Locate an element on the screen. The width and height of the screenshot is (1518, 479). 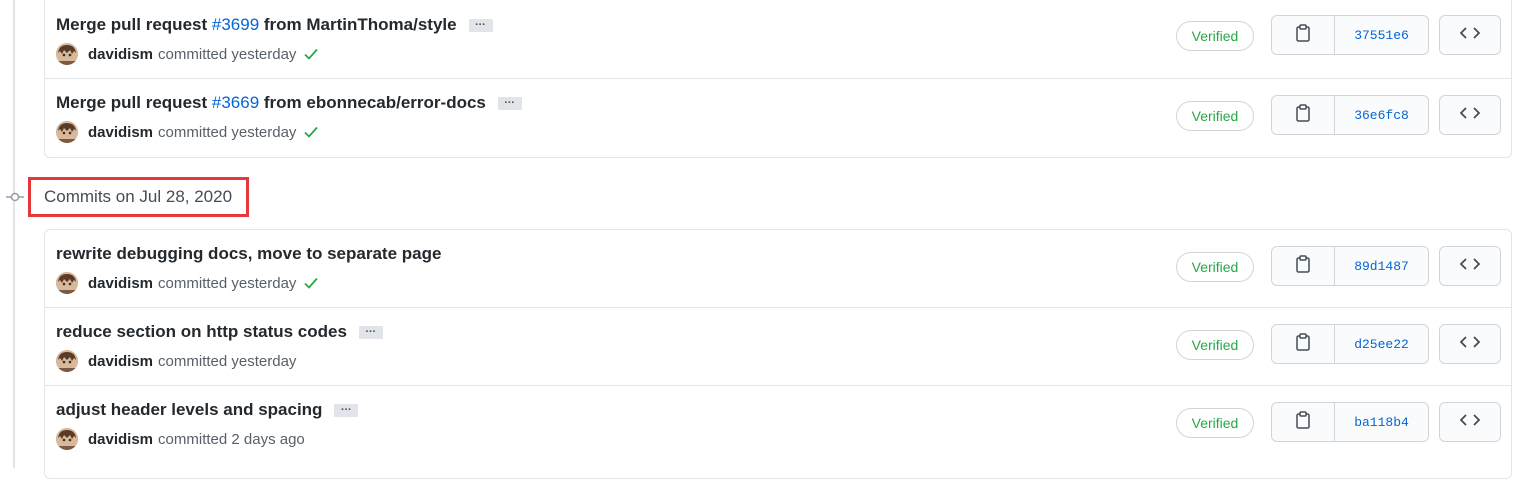
commits-date-header: Commits on Jul 28, 2020 is located at coordinates (138, 197).